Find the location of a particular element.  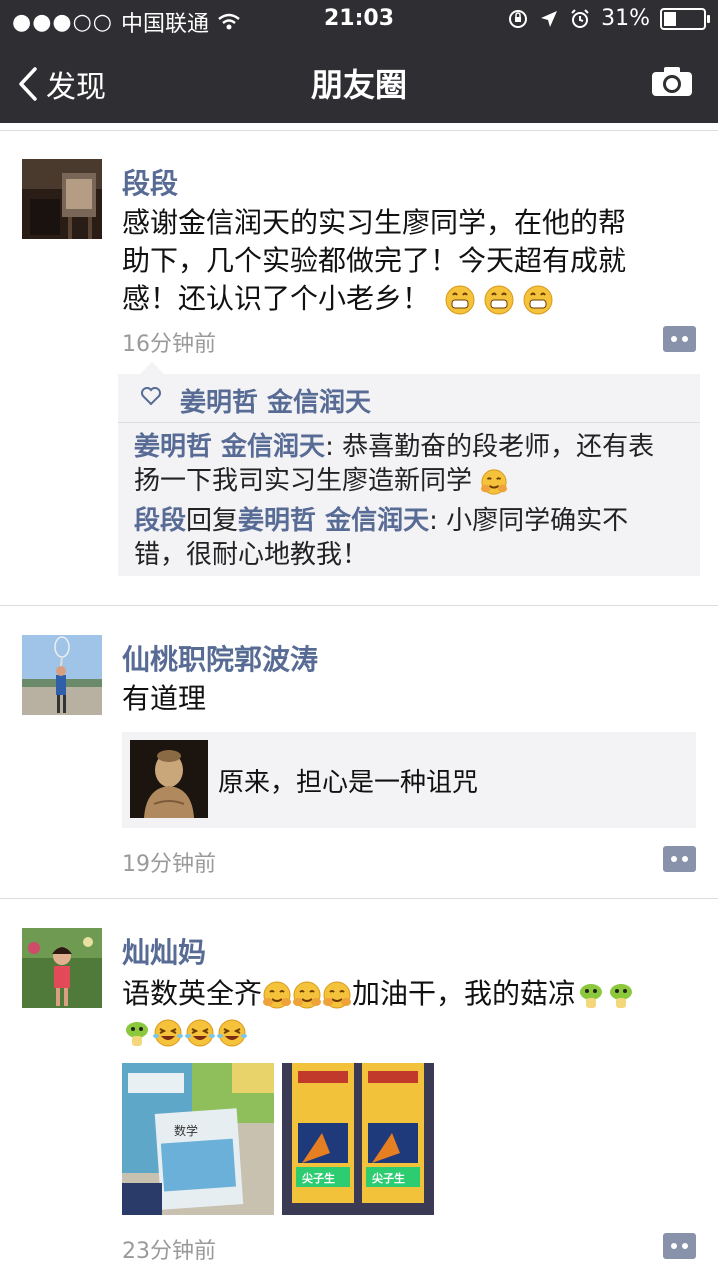

comment-line: 姜明哲 金信润天: 恭喜勤奋的段老师，还有表 is located at coordinates (412, 447).